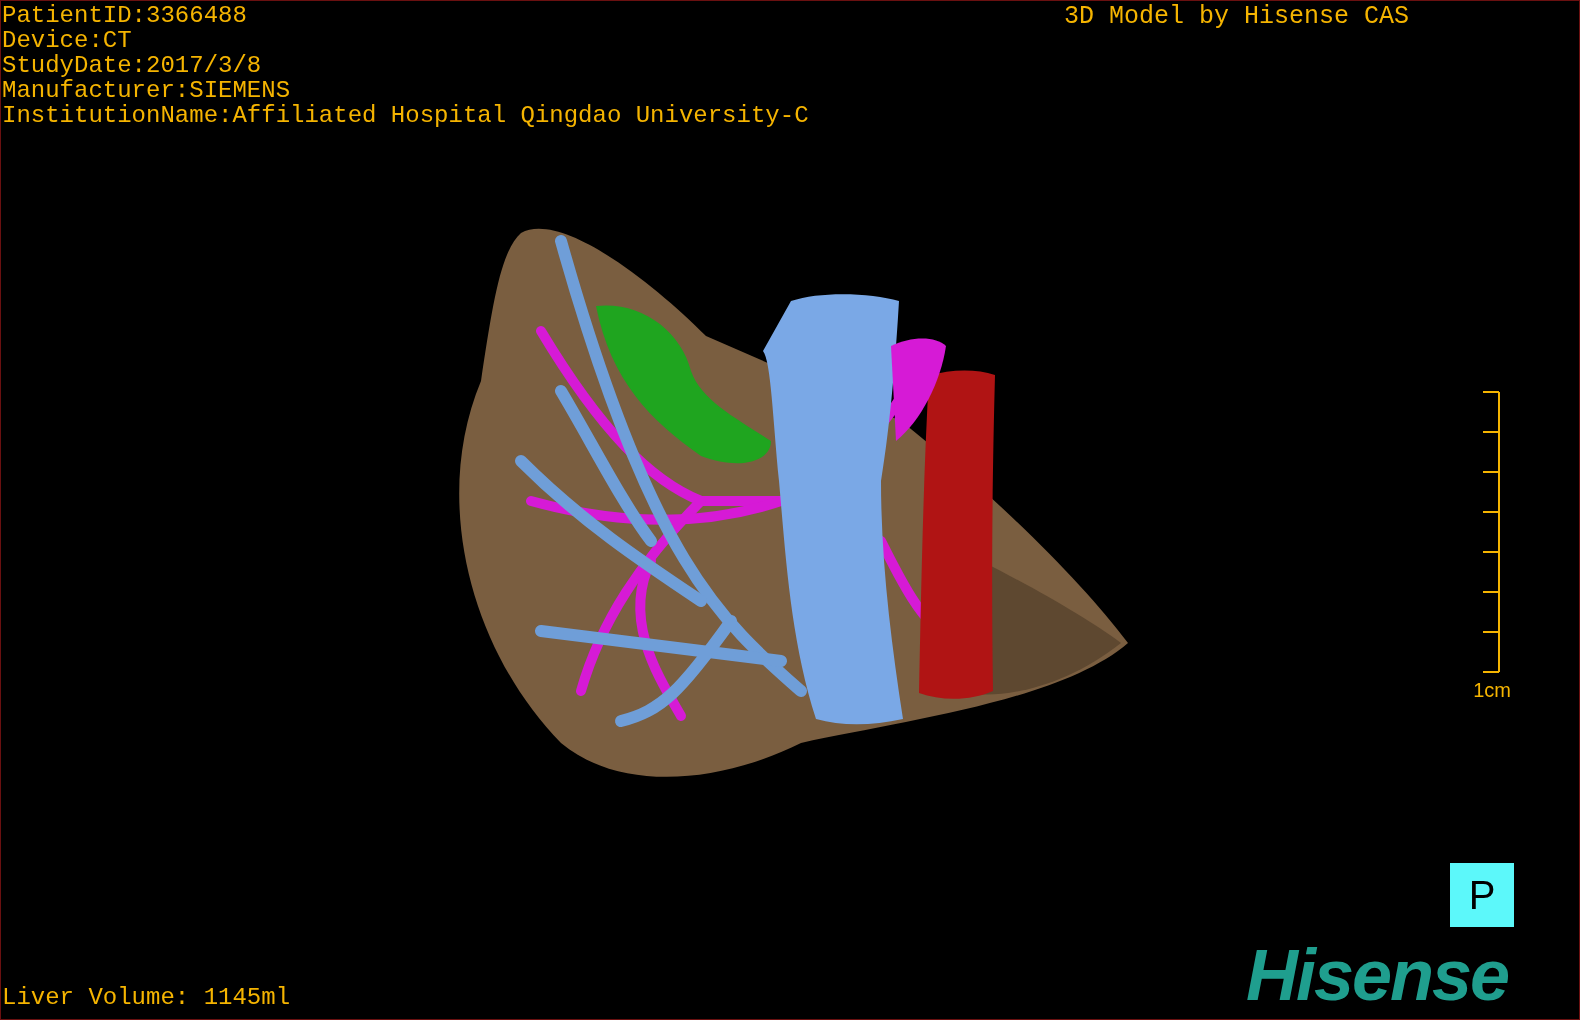  What do you see at coordinates (405, 115) in the screenshot?
I see `patient-info-text: InstitutionName:Affiliated Hospital Qingdao University-C` at bounding box center [405, 115].